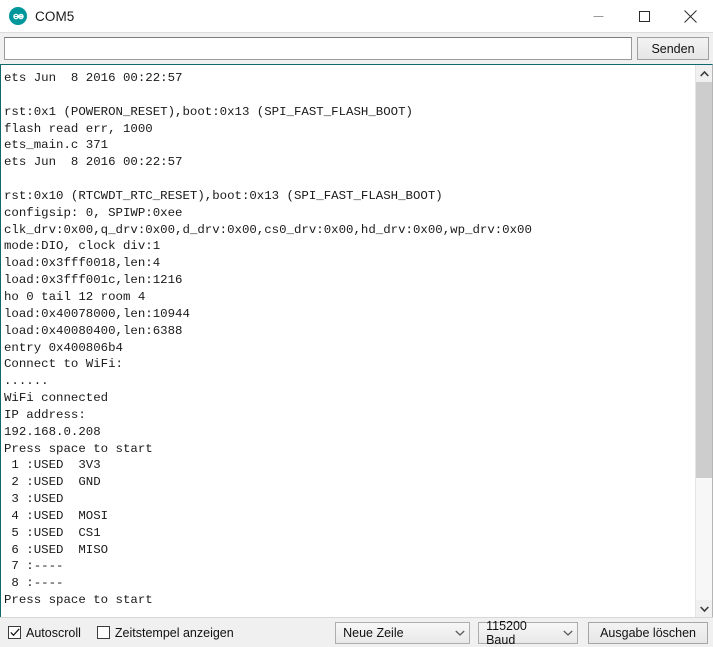 The image size is (713, 647). I want to click on console-line: 2 :USED GND, so click(52, 482).